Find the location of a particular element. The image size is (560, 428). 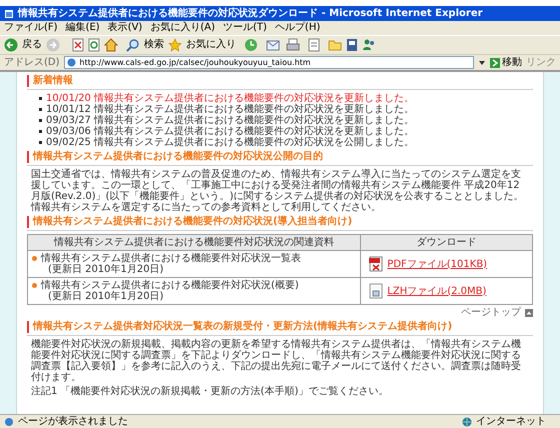

document-icon is located at coordinates (314, 45).